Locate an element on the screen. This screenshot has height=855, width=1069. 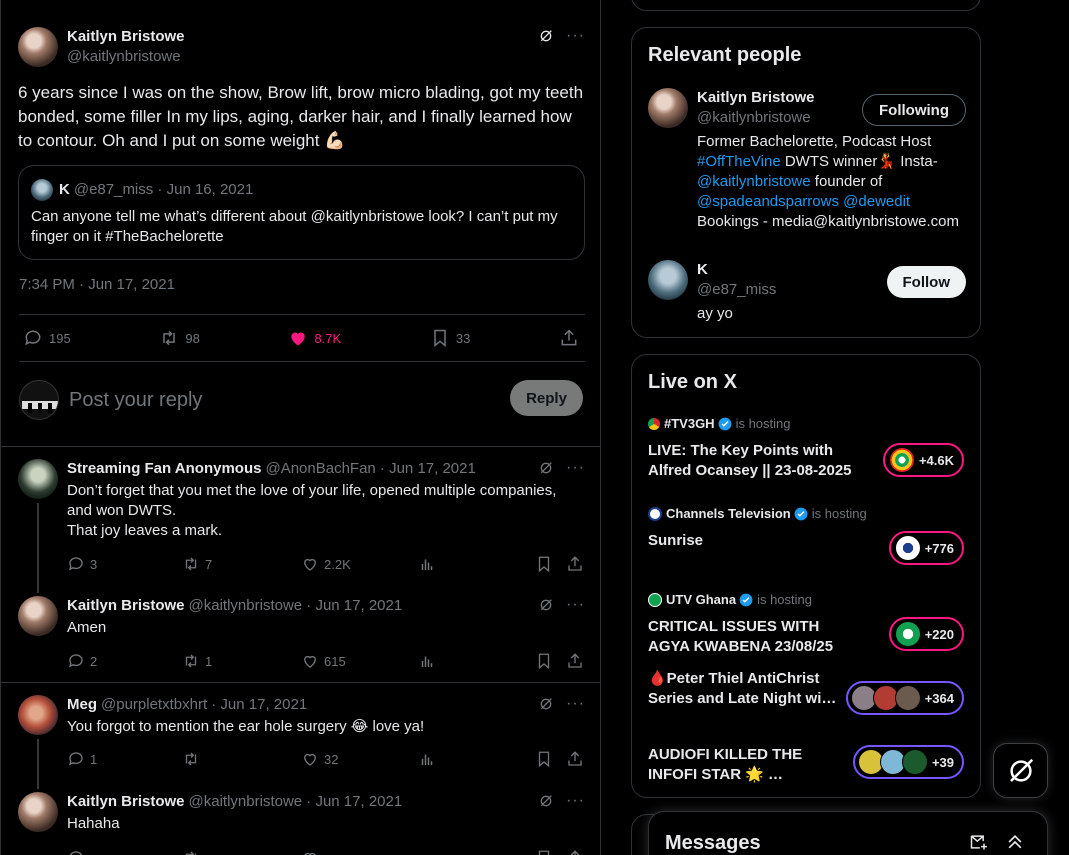
author-name: Streaming Fan Anonymous is located at coordinates (164, 469).